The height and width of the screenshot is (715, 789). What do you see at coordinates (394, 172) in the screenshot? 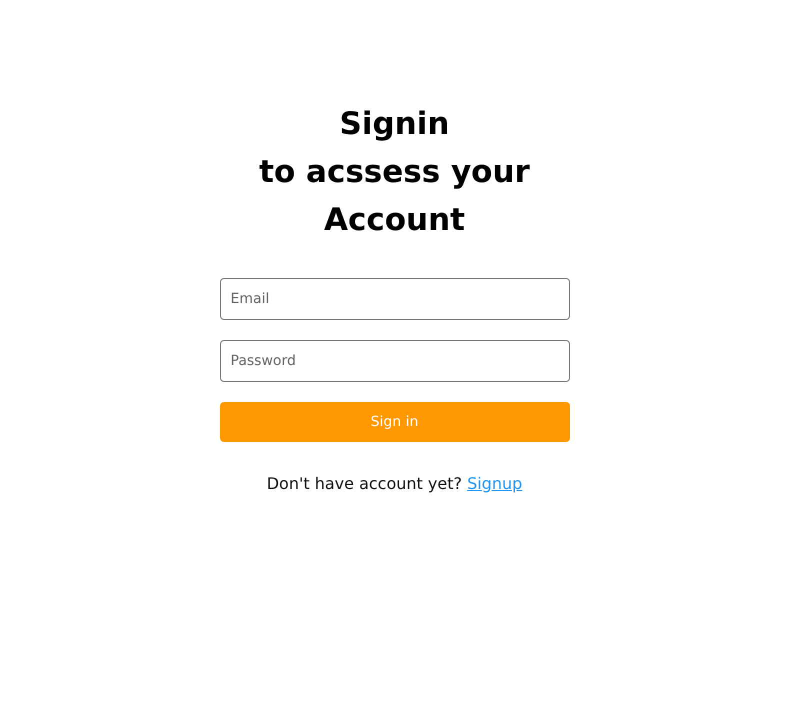
I see `page-title: to acssess your` at bounding box center [394, 172].